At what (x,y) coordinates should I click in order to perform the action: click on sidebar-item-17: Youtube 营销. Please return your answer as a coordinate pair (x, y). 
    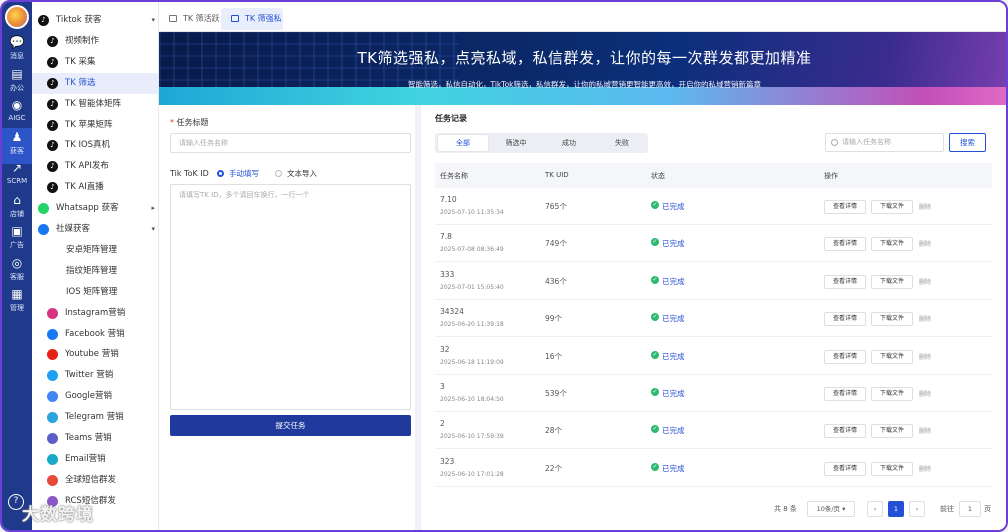
    Looking at the image, I should click on (95, 354).